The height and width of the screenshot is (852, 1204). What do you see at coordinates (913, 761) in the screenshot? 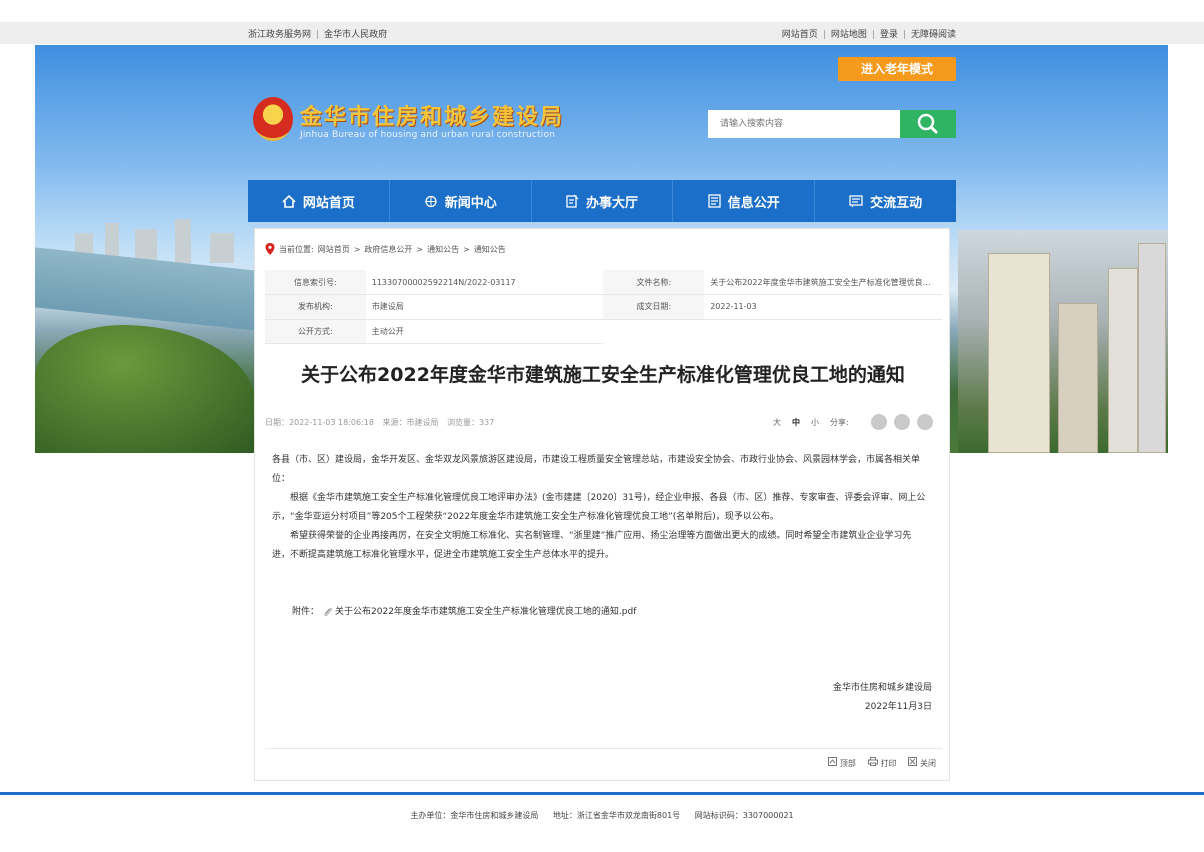
I see `close-icon` at bounding box center [913, 761].